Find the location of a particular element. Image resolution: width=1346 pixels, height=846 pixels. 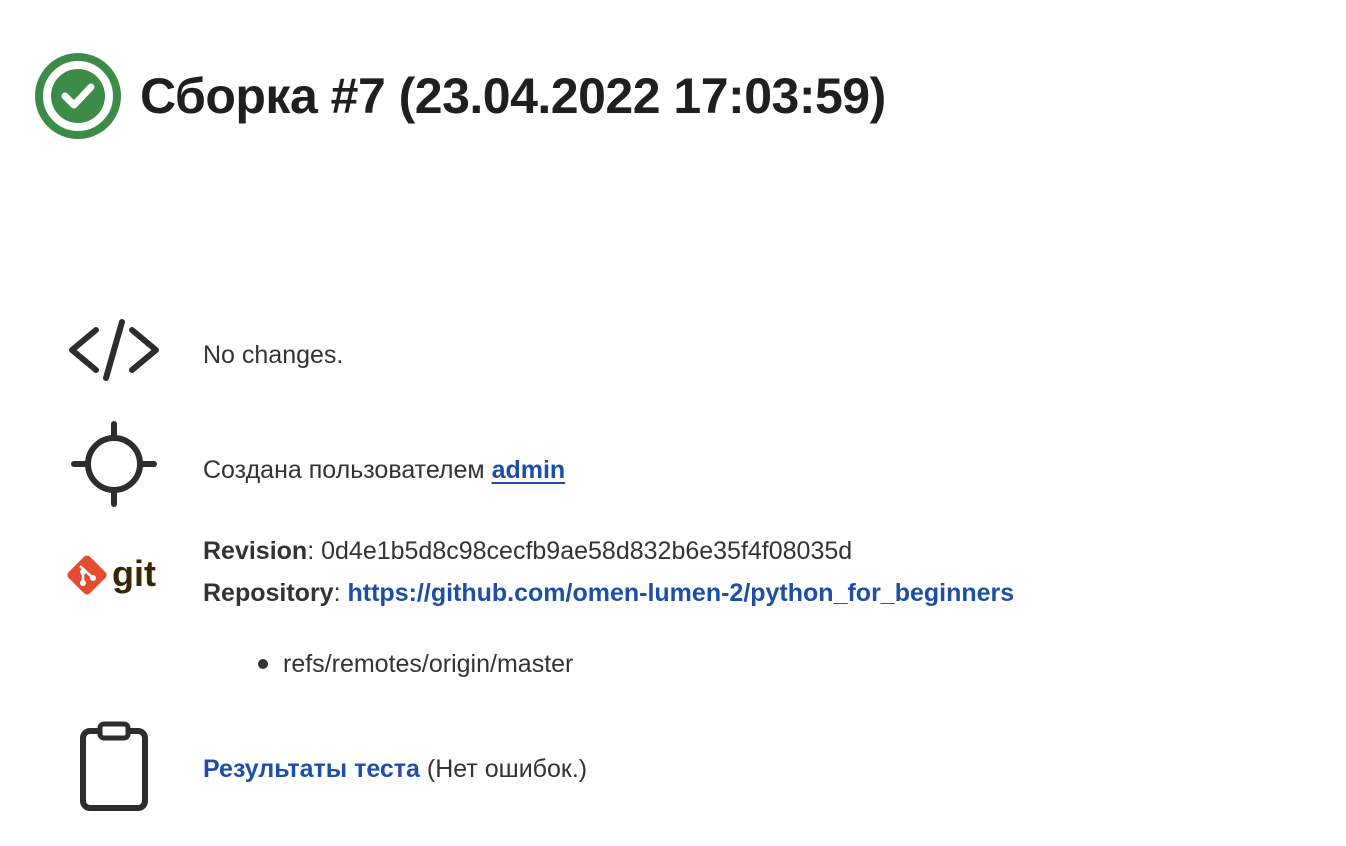

success-check-icon is located at coordinates (78, 96).